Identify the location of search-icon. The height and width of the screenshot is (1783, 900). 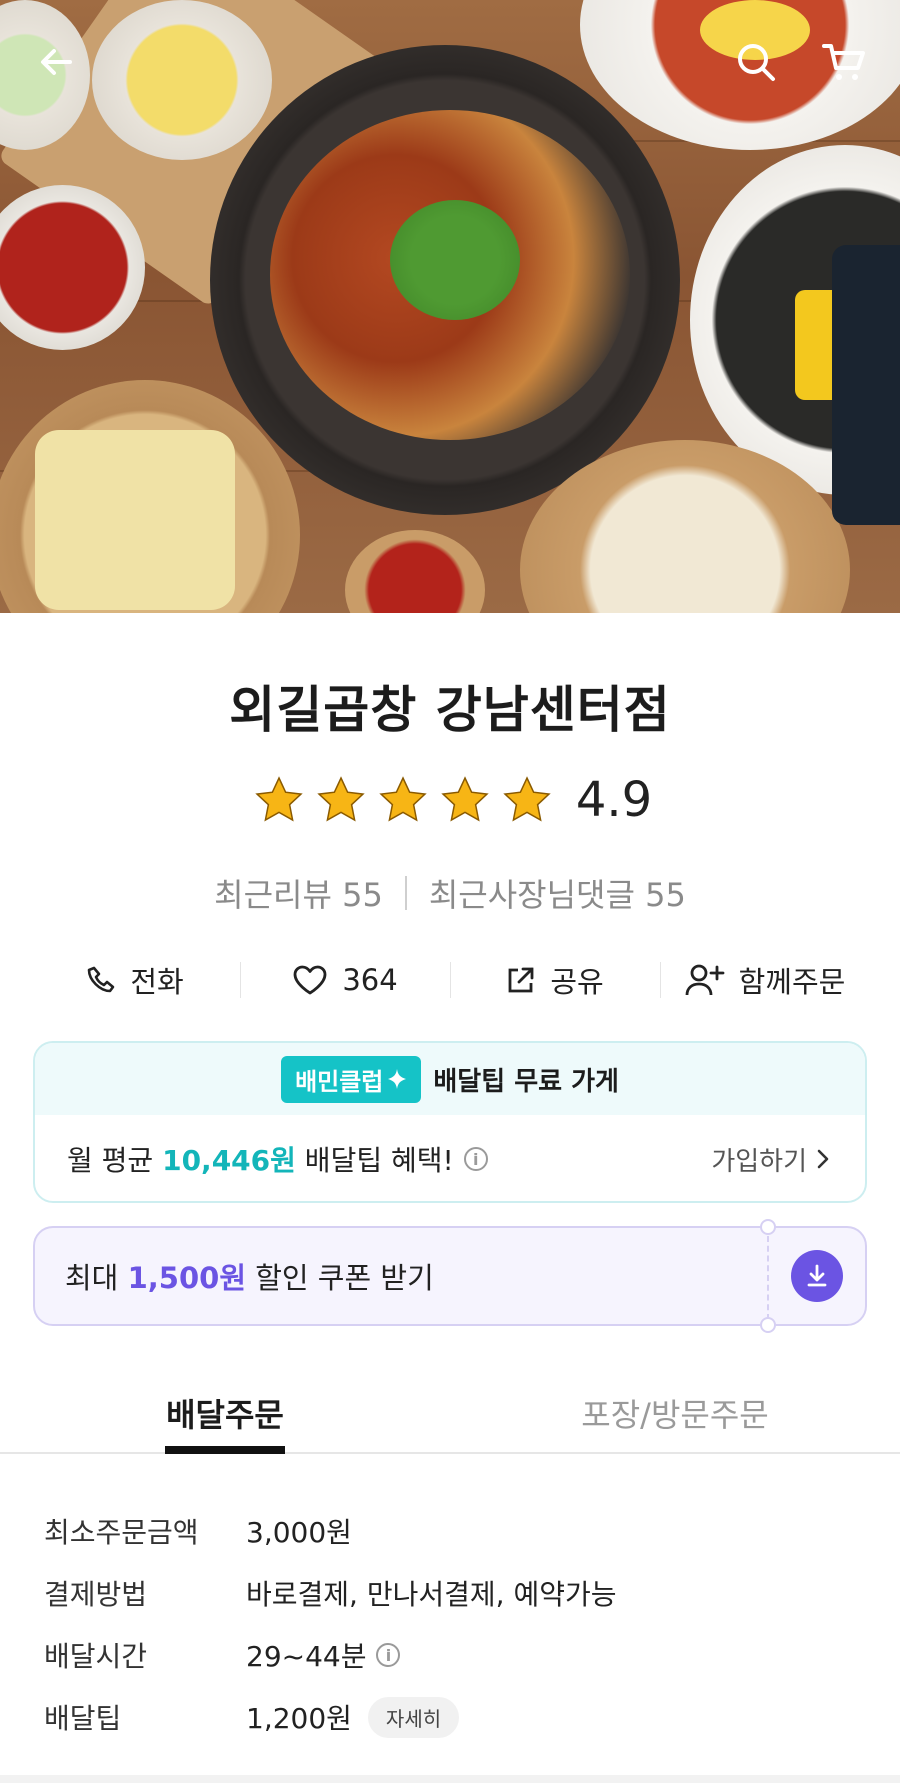
(756, 62).